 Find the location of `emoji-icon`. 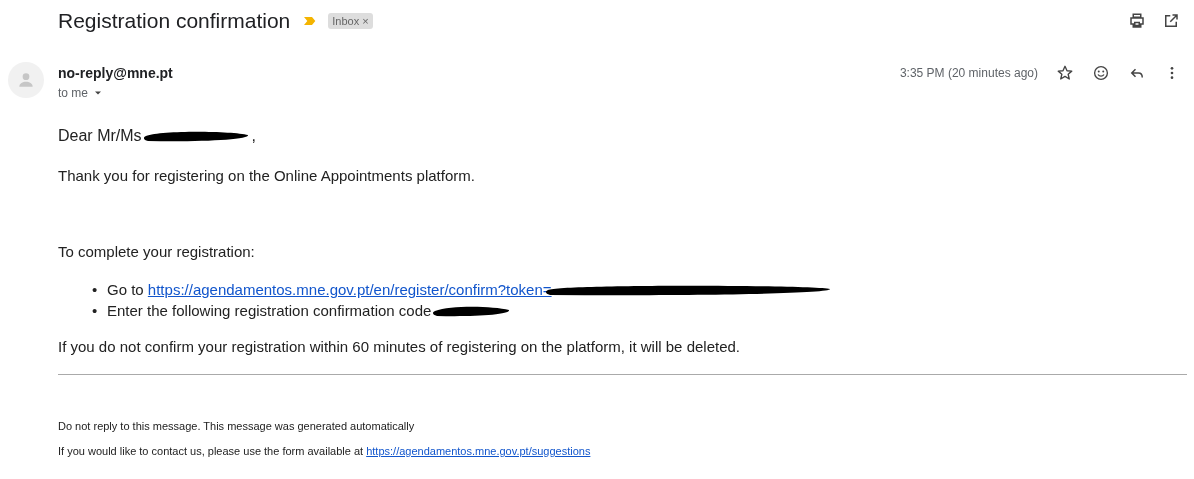

emoji-icon is located at coordinates (1101, 73).